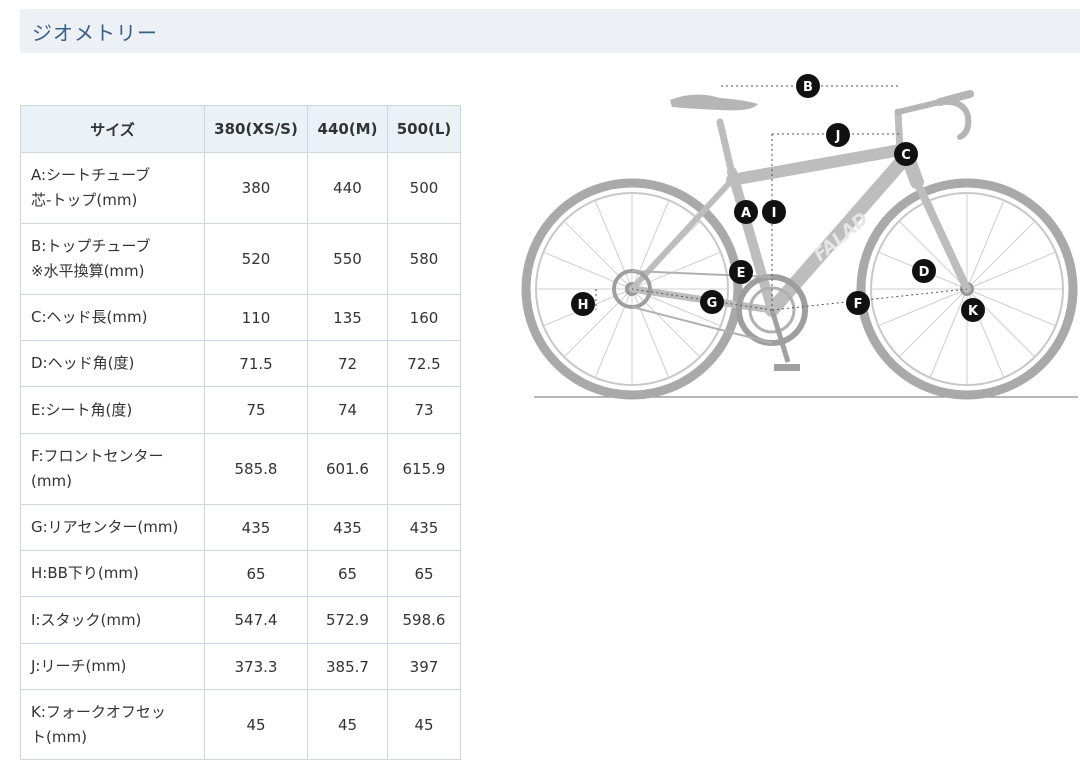  What do you see at coordinates (424, 620) in the screenshot?
I see `table-cell: 598.6` at bounding box center [424, 620].